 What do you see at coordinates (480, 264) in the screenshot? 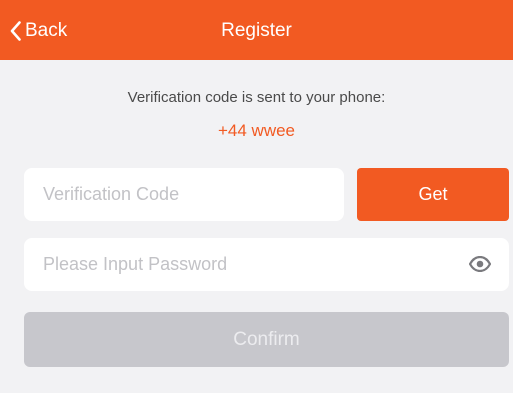
I see `eye-icon` at bounding box center [480, 264].